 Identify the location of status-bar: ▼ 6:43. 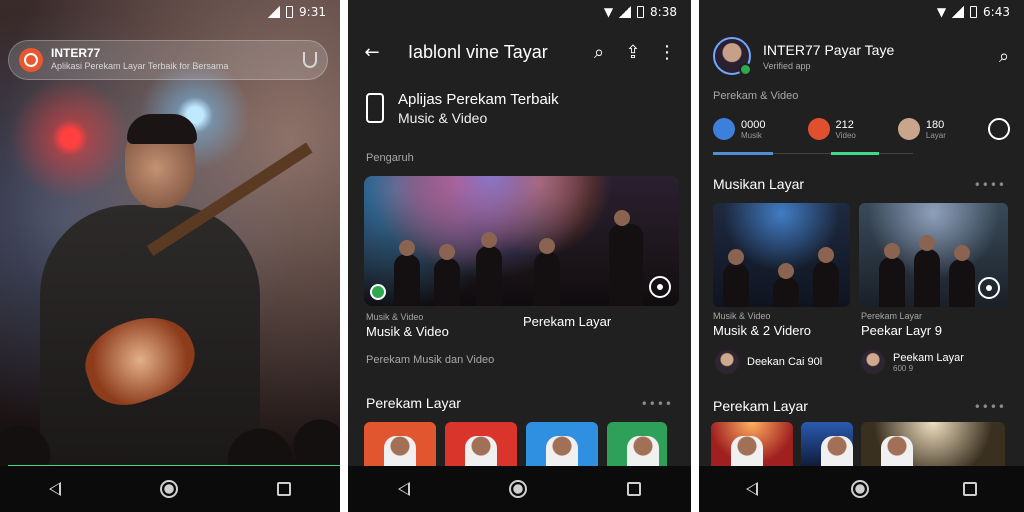
(861, 12).